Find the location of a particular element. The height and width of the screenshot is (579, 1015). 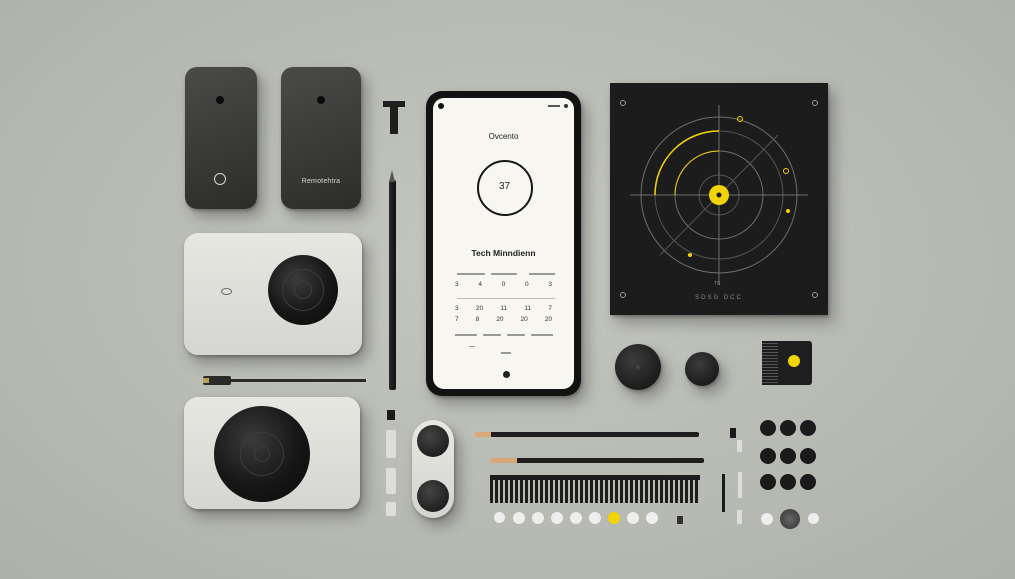

divider-line is located at coordinates (506, 298).